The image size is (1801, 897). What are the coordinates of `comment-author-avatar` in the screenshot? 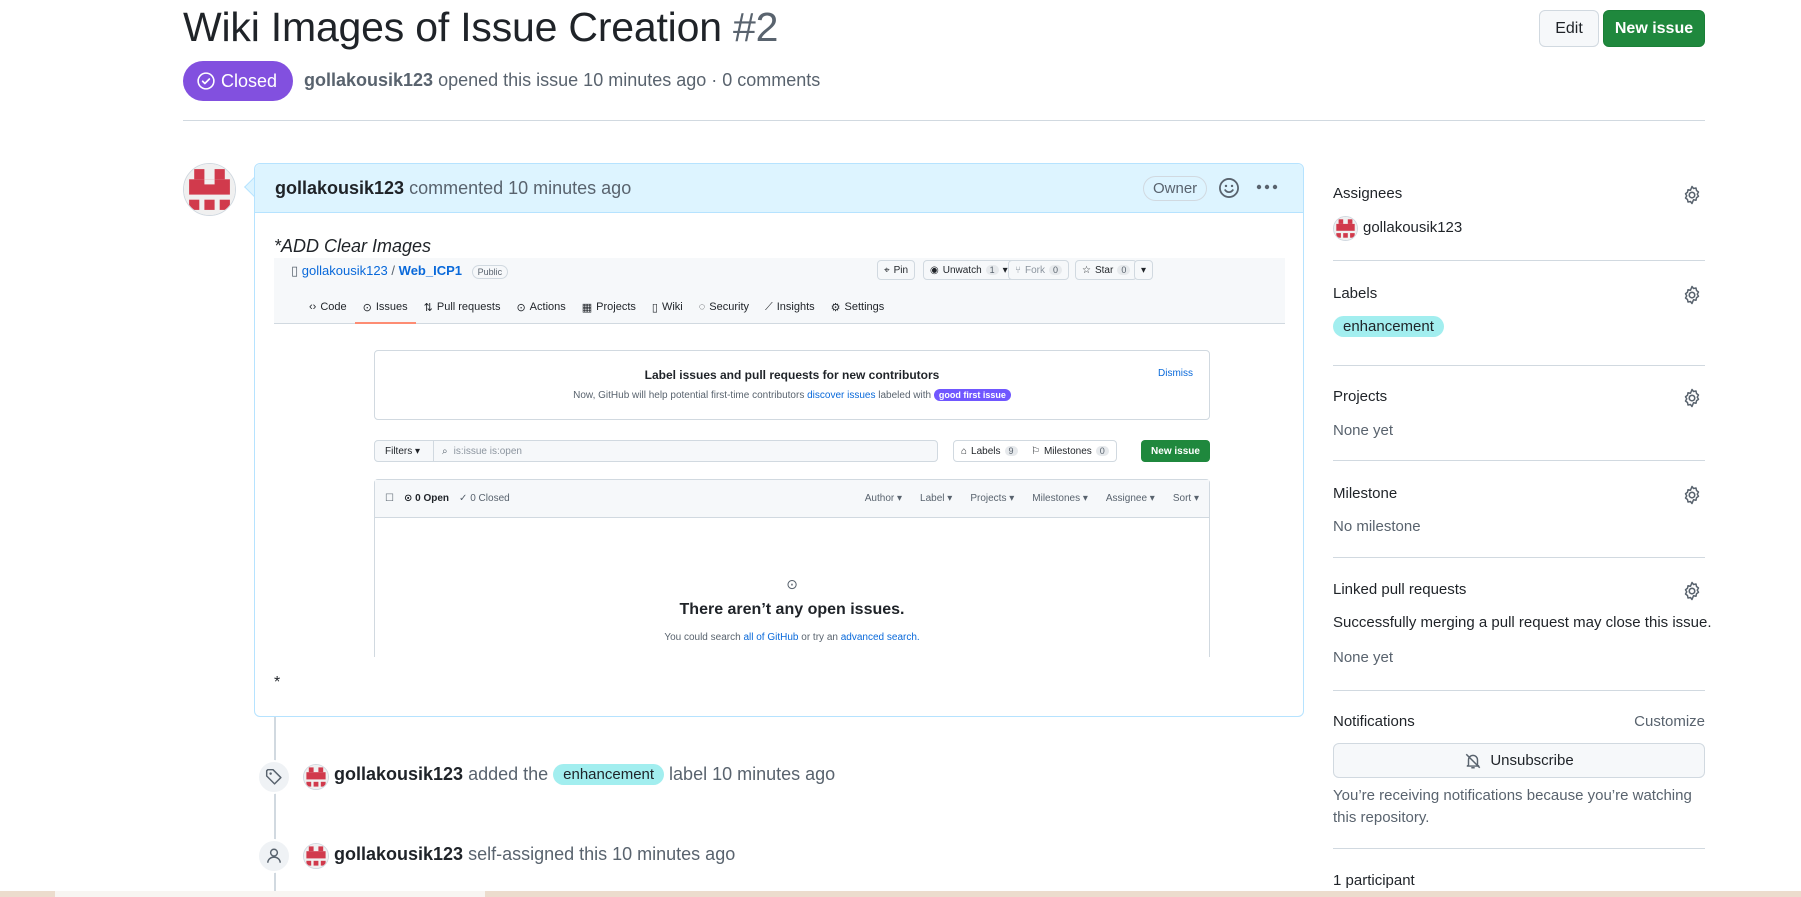 It's located at (209, 189).